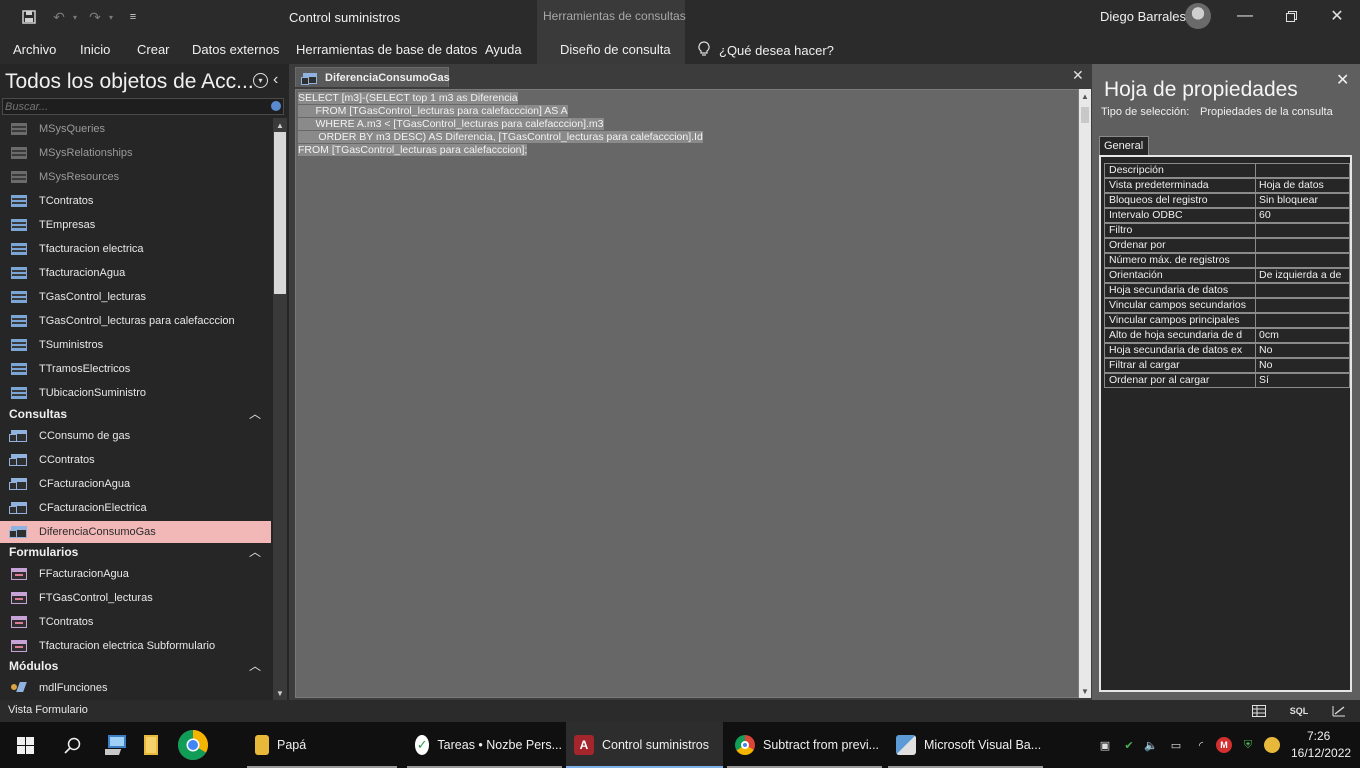  I want to click on computer-icon, so click(118, 745).